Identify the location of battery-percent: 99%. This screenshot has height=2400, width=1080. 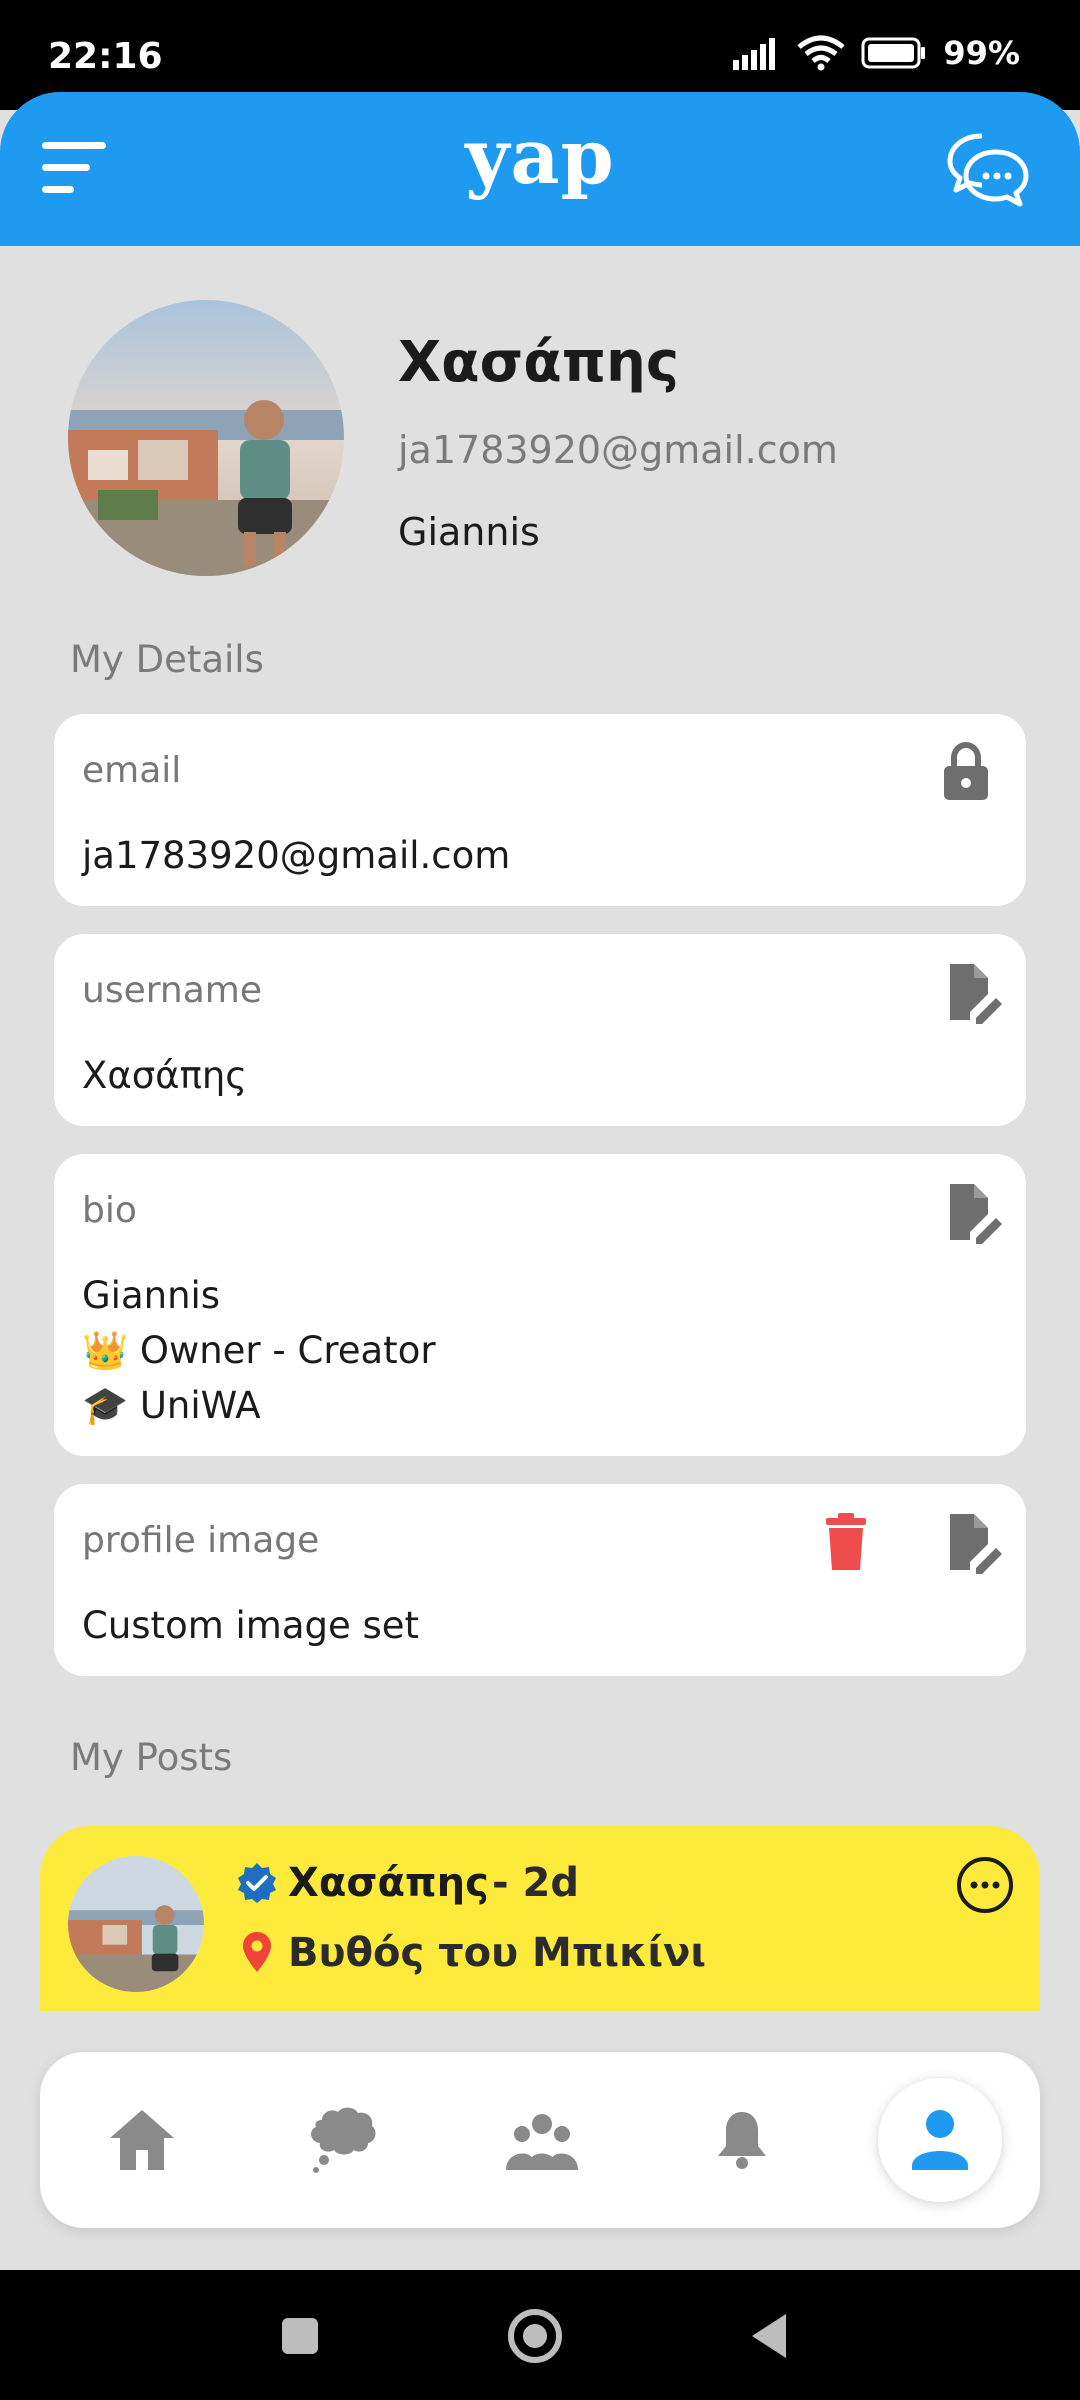
(981, 53).